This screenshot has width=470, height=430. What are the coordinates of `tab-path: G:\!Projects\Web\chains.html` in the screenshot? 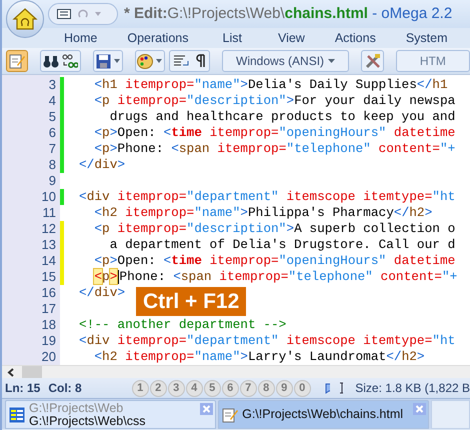 It's located at (323, 414).